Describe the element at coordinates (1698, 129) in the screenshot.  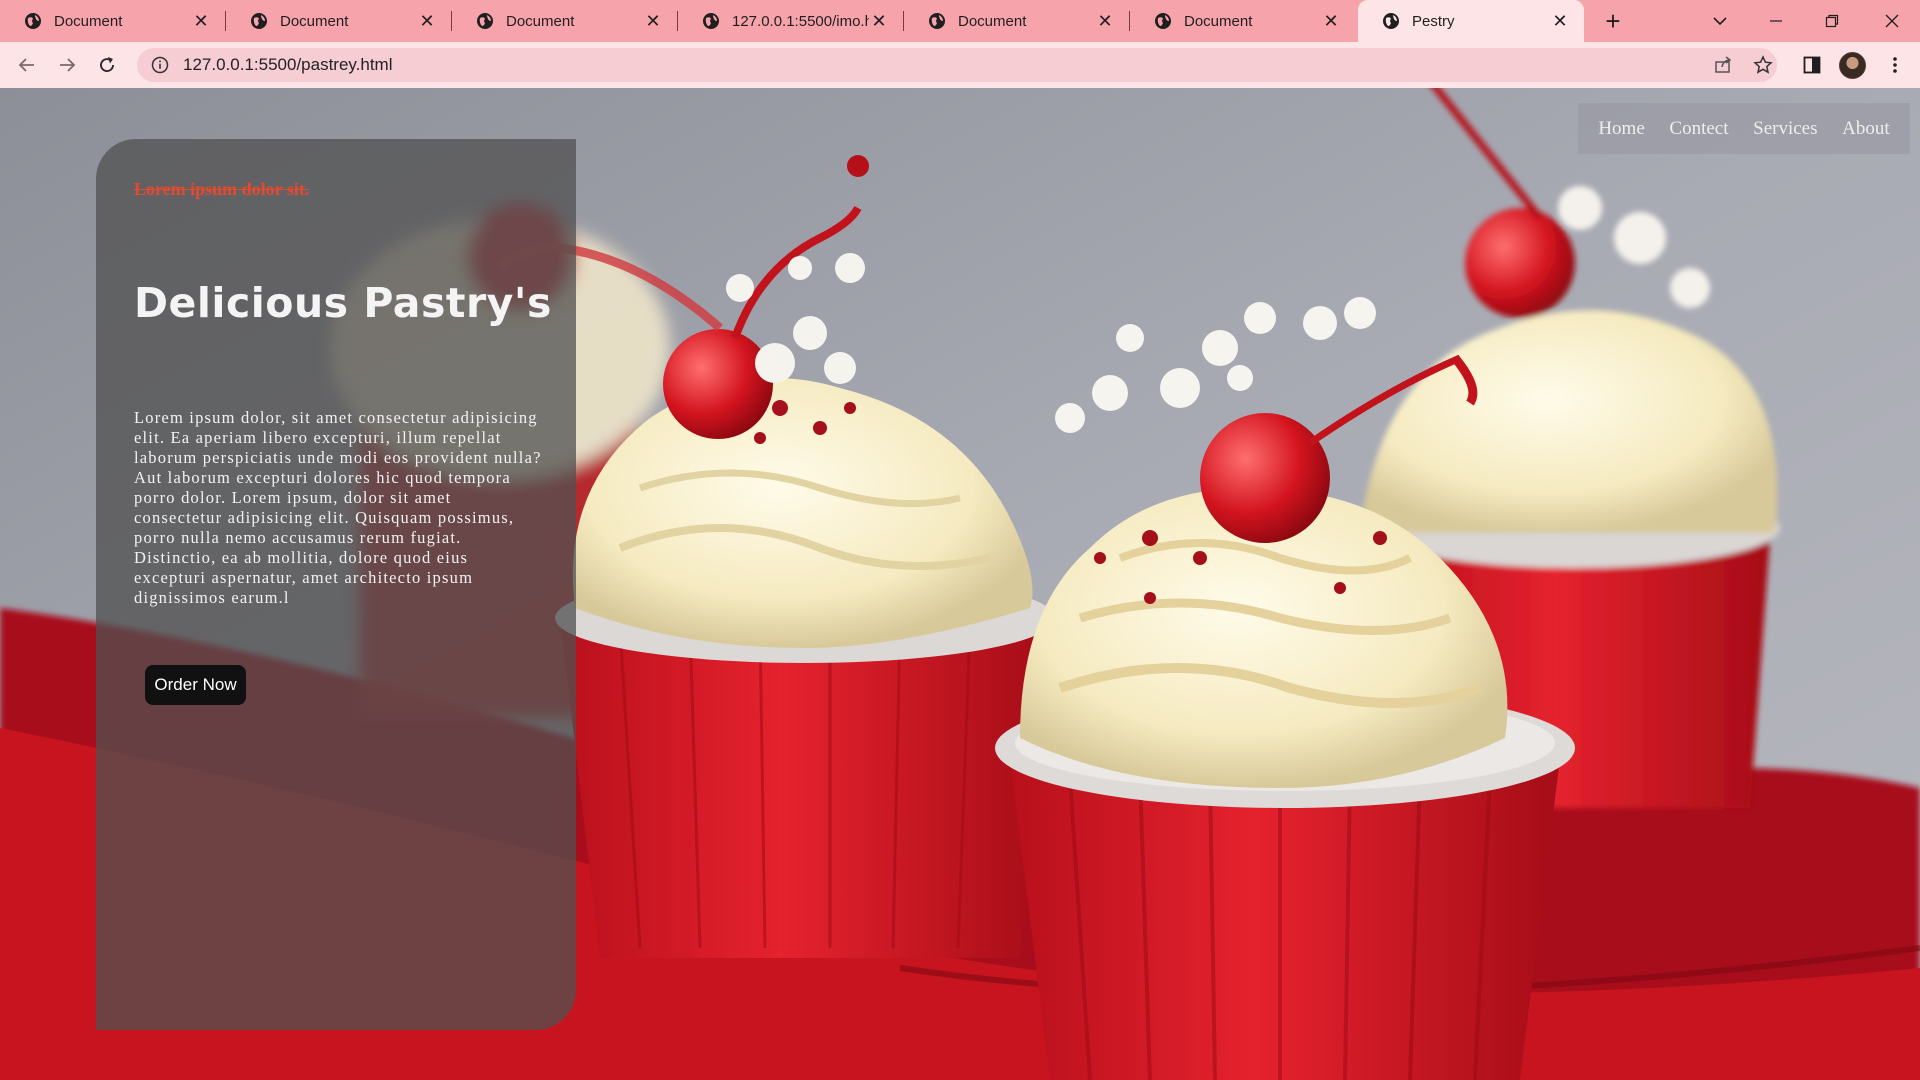
I see `nav-link-contect: Contect` at that location.